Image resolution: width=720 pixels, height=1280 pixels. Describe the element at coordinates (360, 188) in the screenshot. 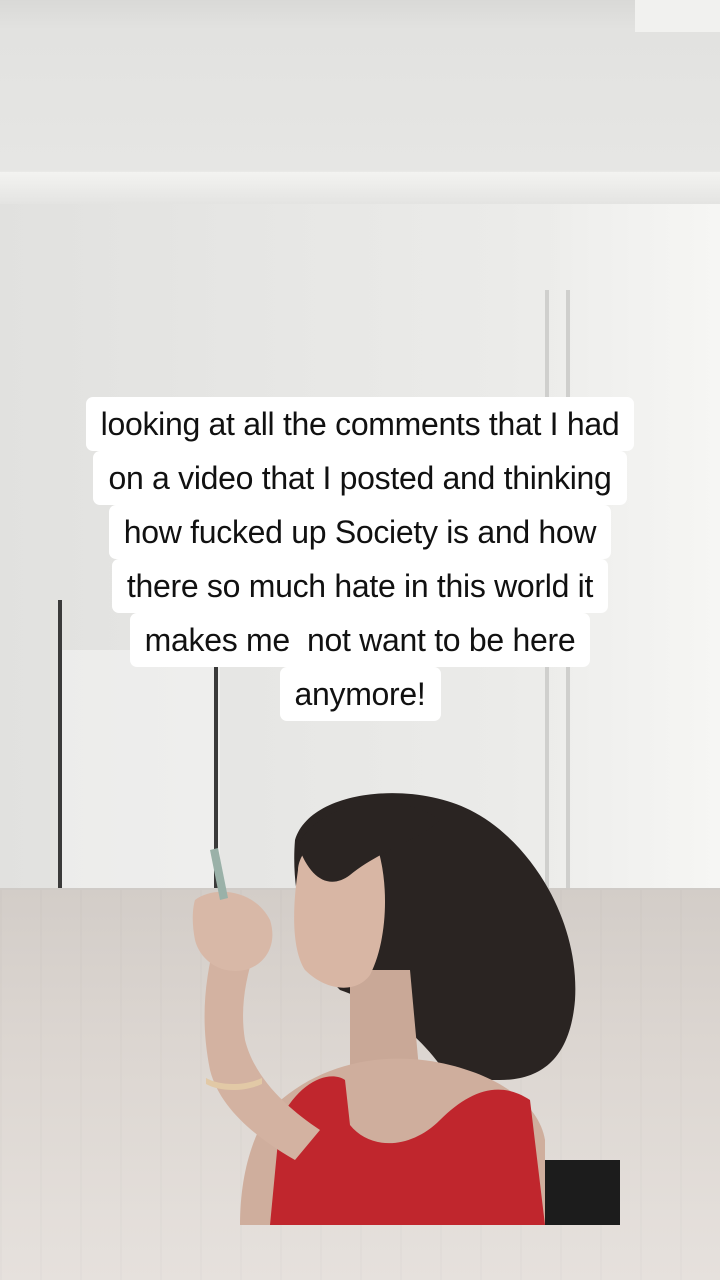

I see `ceiling-beam` at that location.